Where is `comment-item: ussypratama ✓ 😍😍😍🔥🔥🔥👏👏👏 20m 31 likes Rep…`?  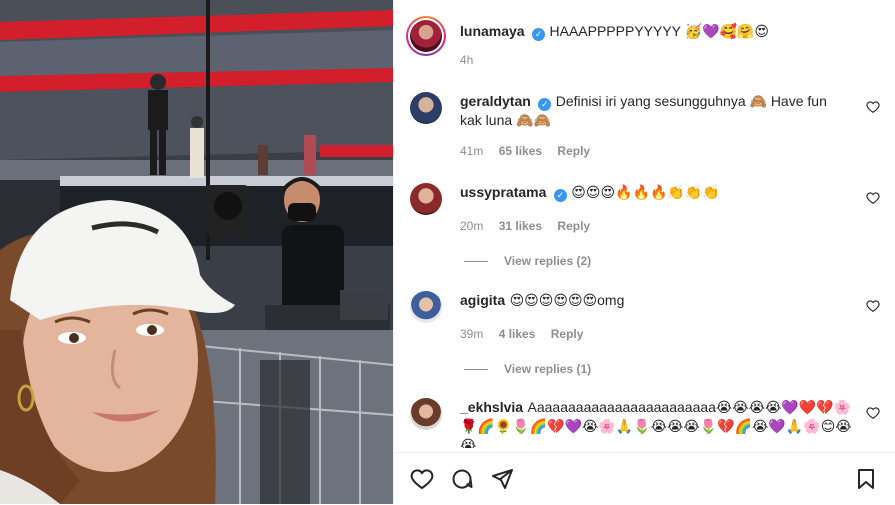
comment-item: ussypratama ✓ 😍😍😍🔥🔥🔥👏👏👏 20m 31 likes Rep… is located at coordinates (645, 228).